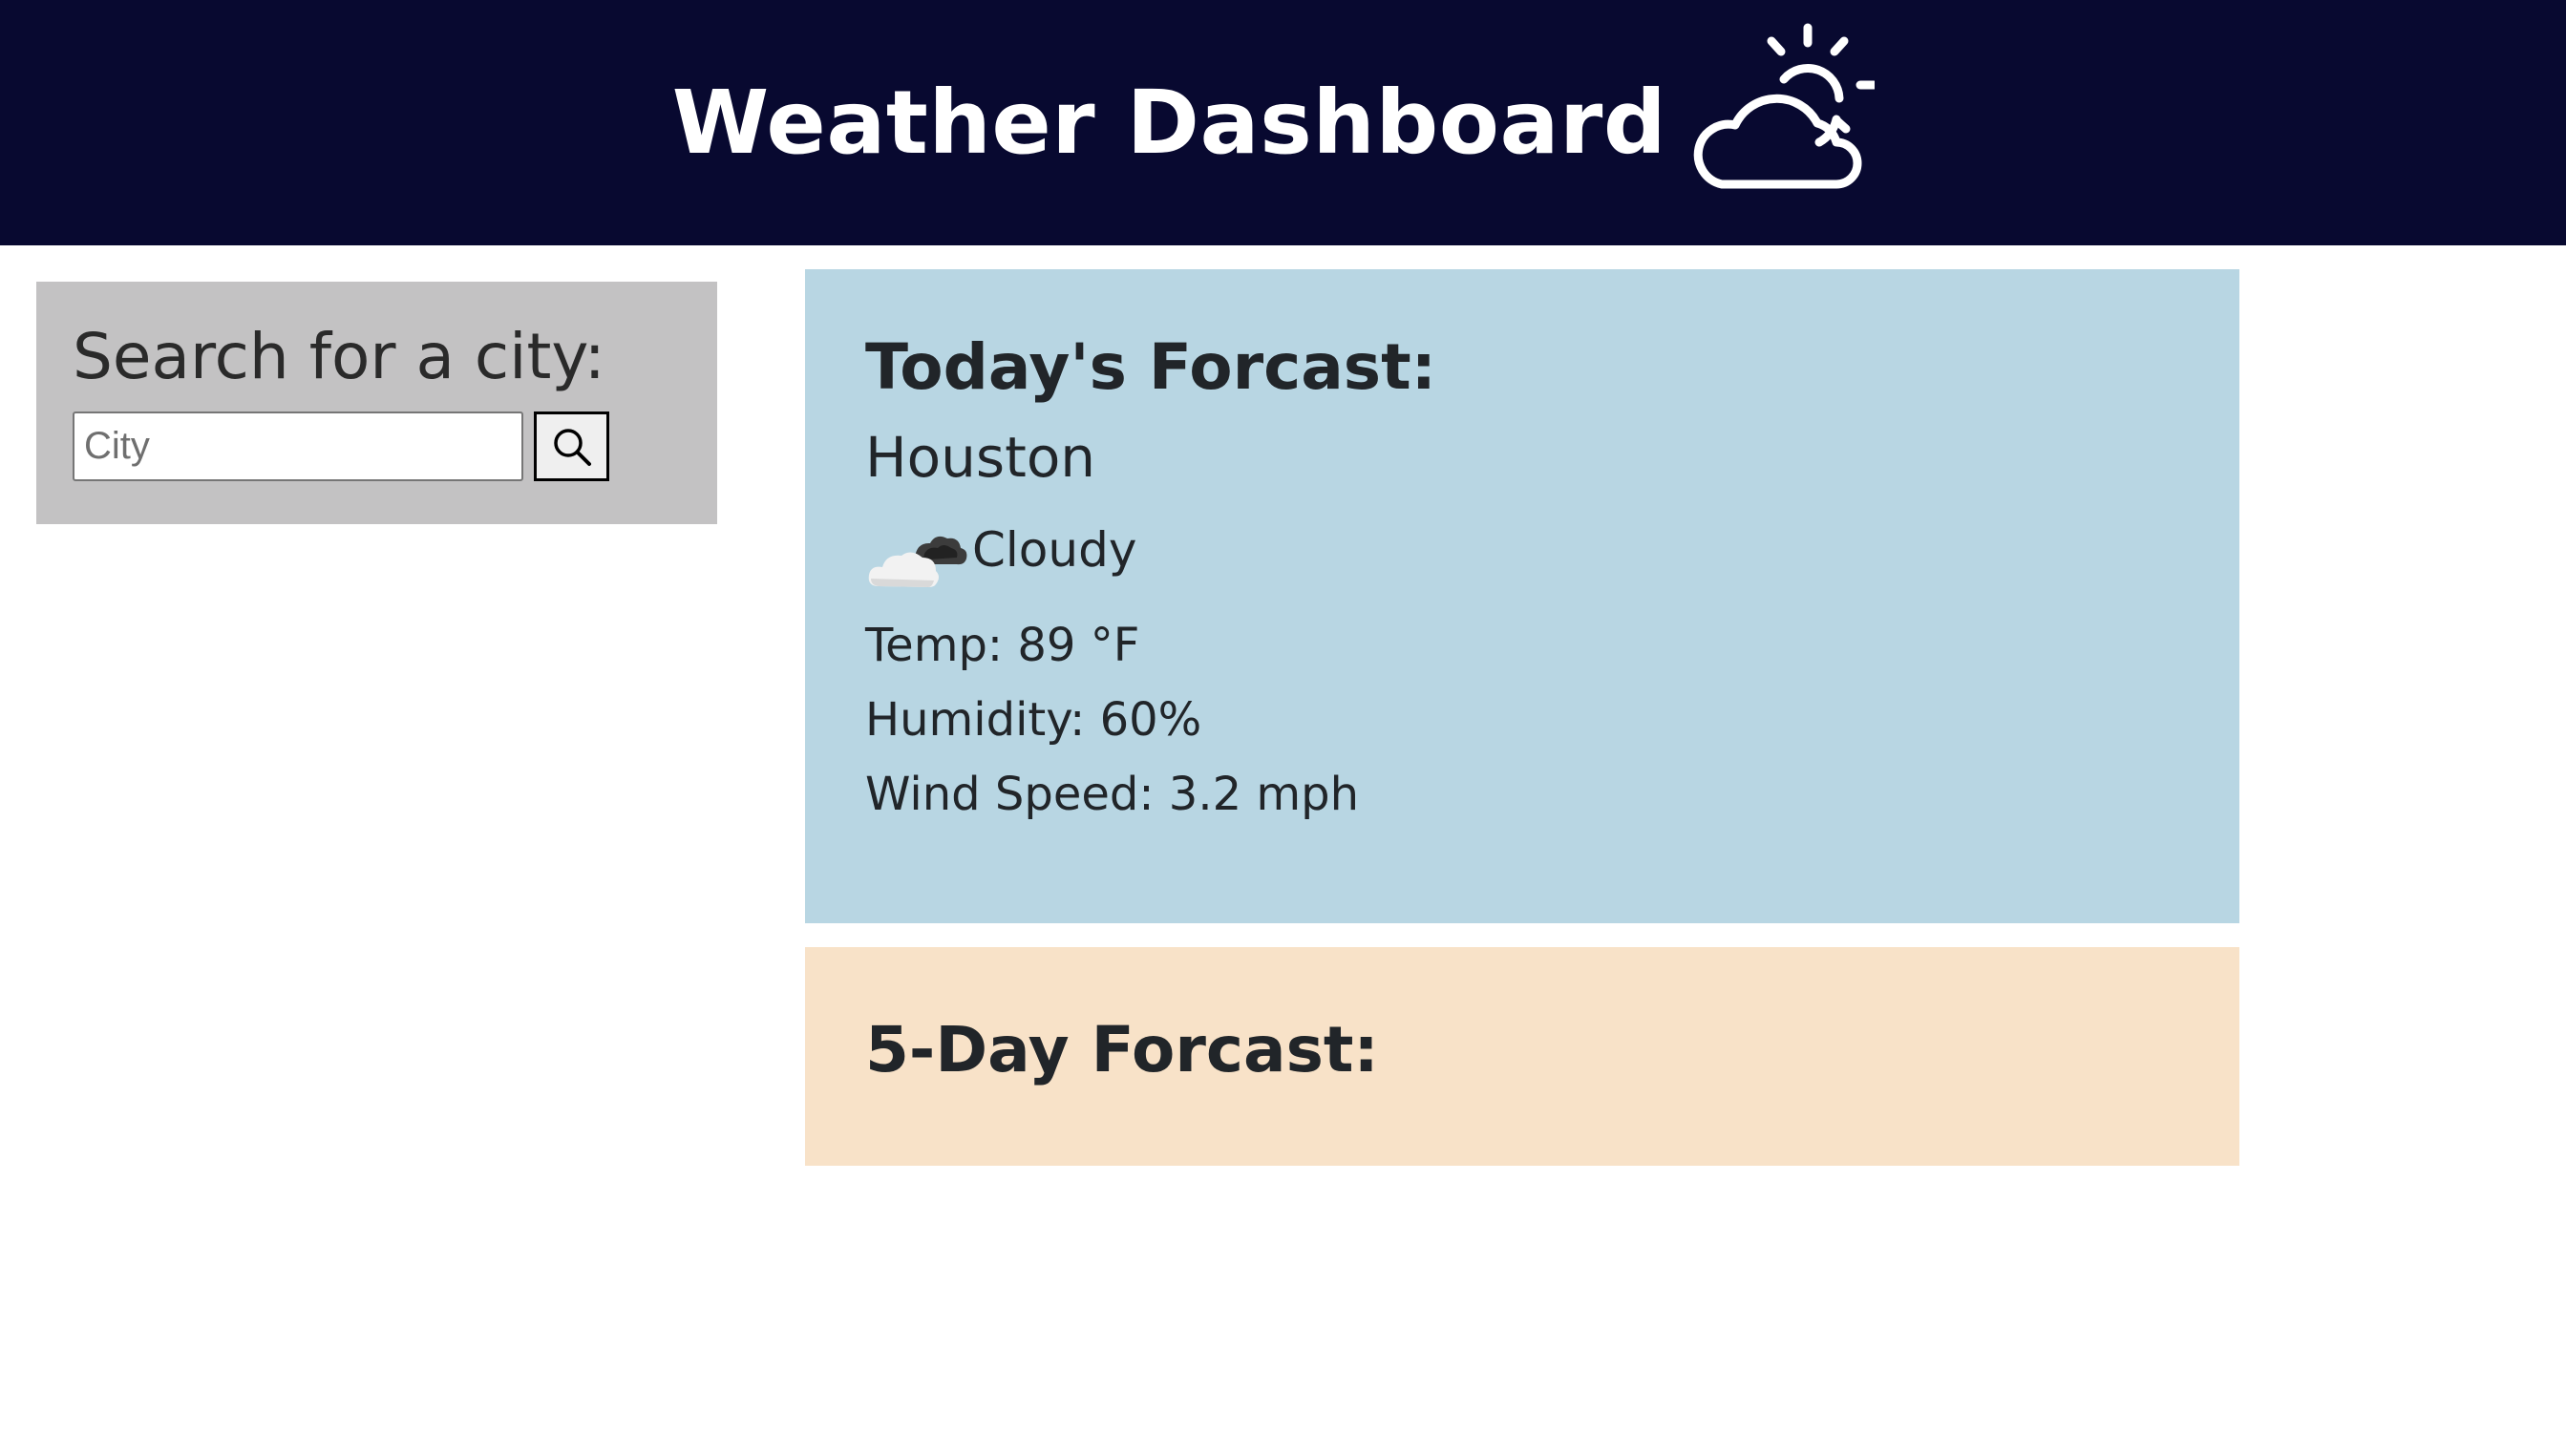  I want to click on city-name: Houston, so click(980, 458).